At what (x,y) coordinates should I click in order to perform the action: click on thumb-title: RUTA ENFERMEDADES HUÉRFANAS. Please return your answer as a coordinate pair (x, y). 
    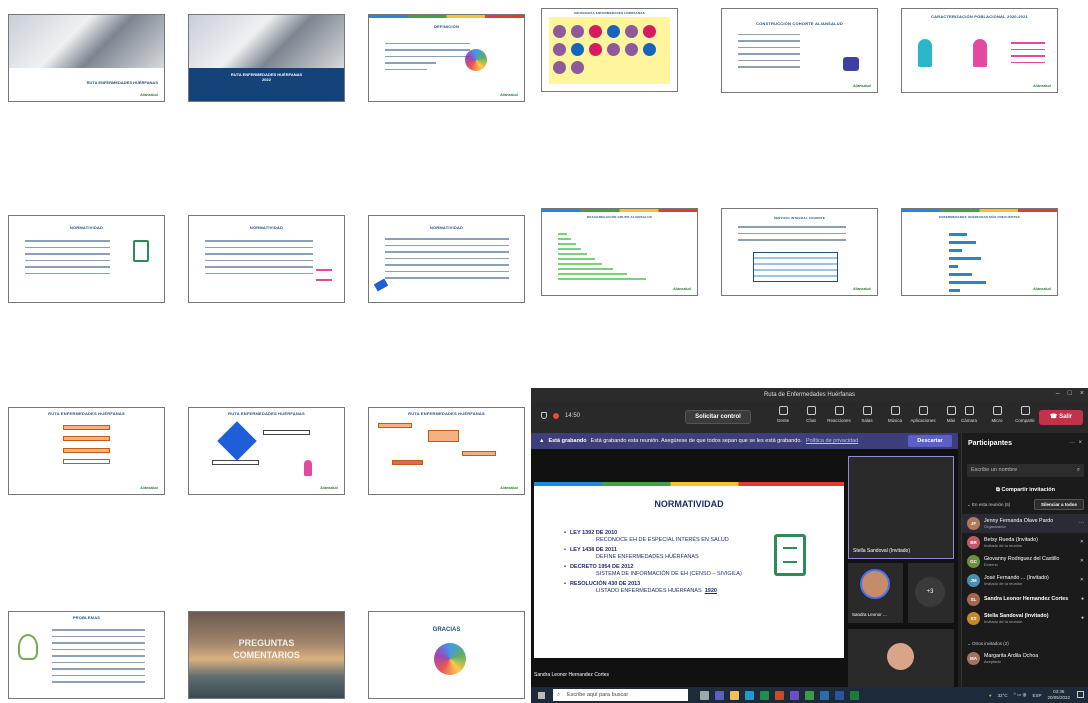
    Looking at the image, I should click on (266, 414).